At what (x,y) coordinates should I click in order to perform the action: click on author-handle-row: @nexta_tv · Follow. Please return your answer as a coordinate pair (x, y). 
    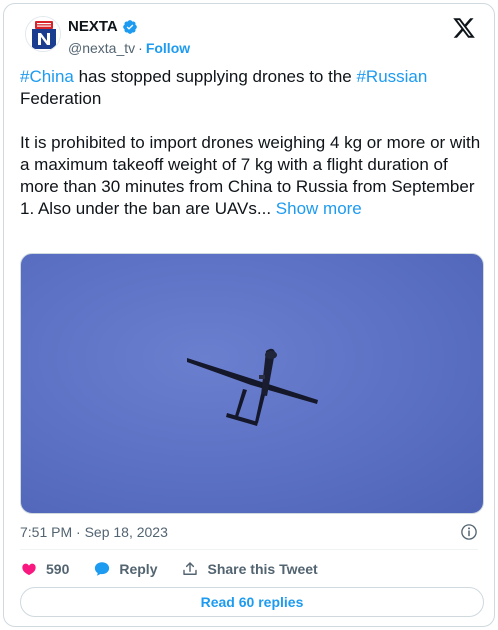
    Looking at the image, I should click on (129, 48).